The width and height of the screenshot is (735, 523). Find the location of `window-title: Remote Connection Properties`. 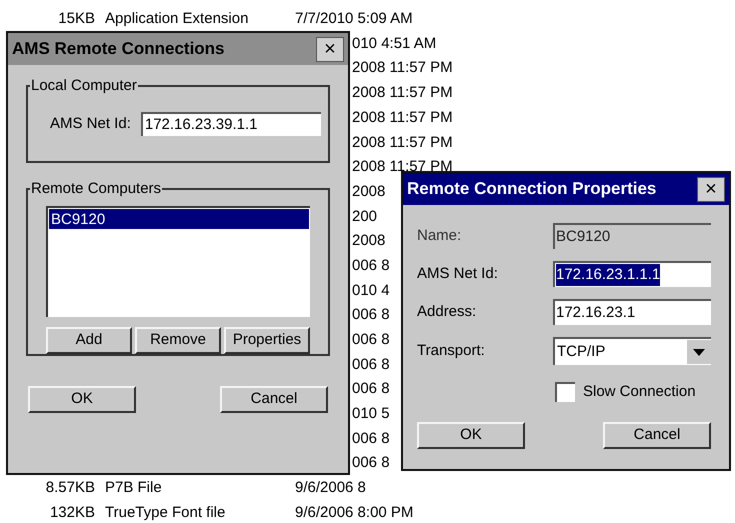

window-title: Remote Connection Properties is located at coordinates (531, 189).